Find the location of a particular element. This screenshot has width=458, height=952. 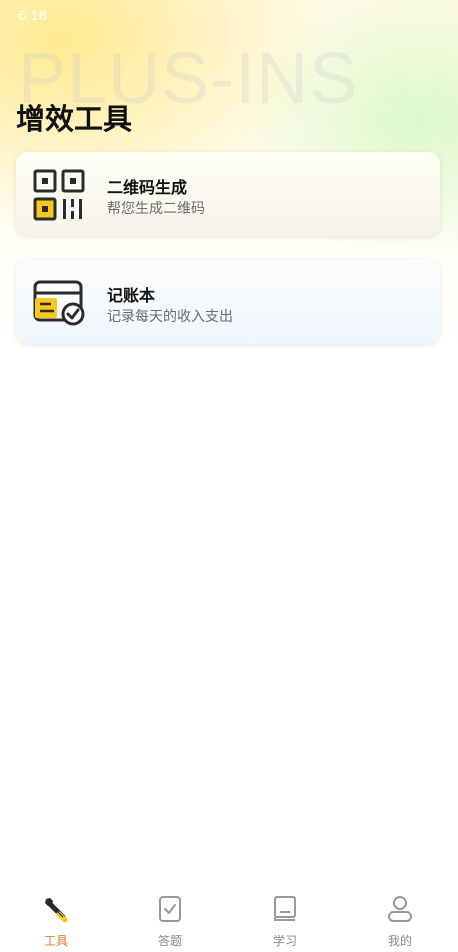

tool-card-qr-generator: 二维码生成 帮您生成二维码 is located at coordinates (228, 194).